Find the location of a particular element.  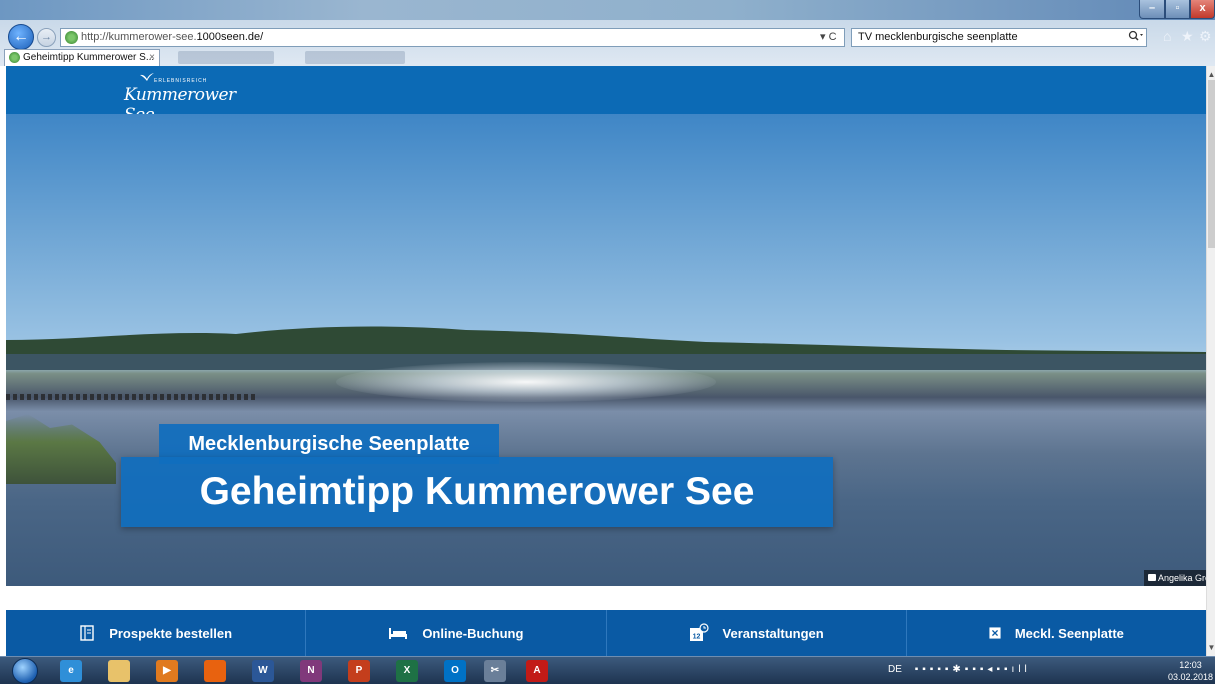

close-box-icon is located at coordinates (995, 633).